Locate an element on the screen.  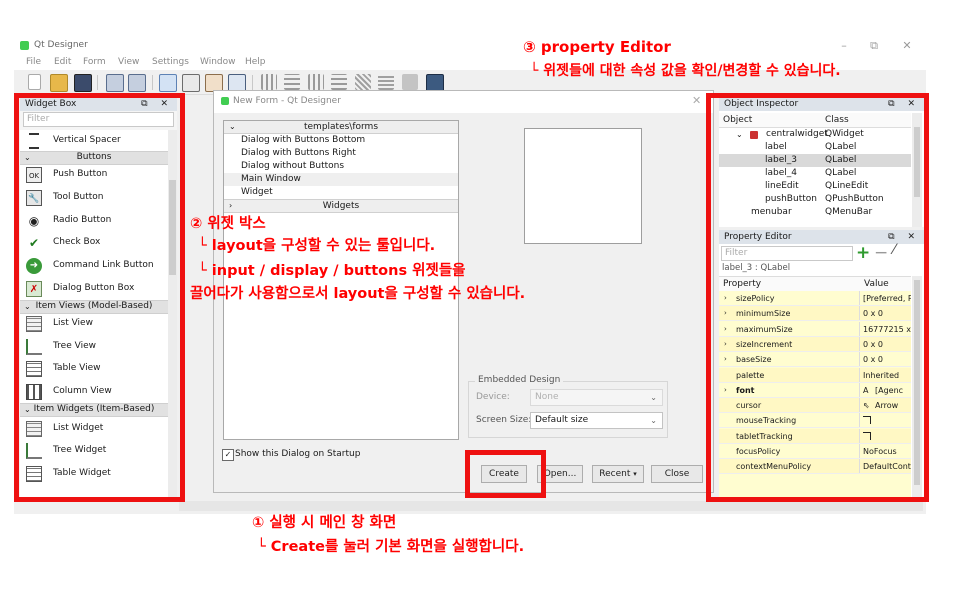
layout-vertical-icon is located at coordinates (292, 82).